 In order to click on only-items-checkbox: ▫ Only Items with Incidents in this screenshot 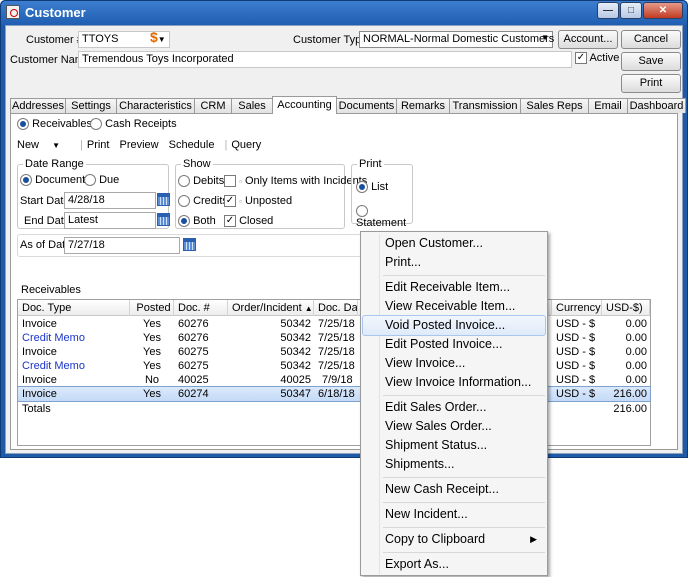, I will do `click(295, 181)`.